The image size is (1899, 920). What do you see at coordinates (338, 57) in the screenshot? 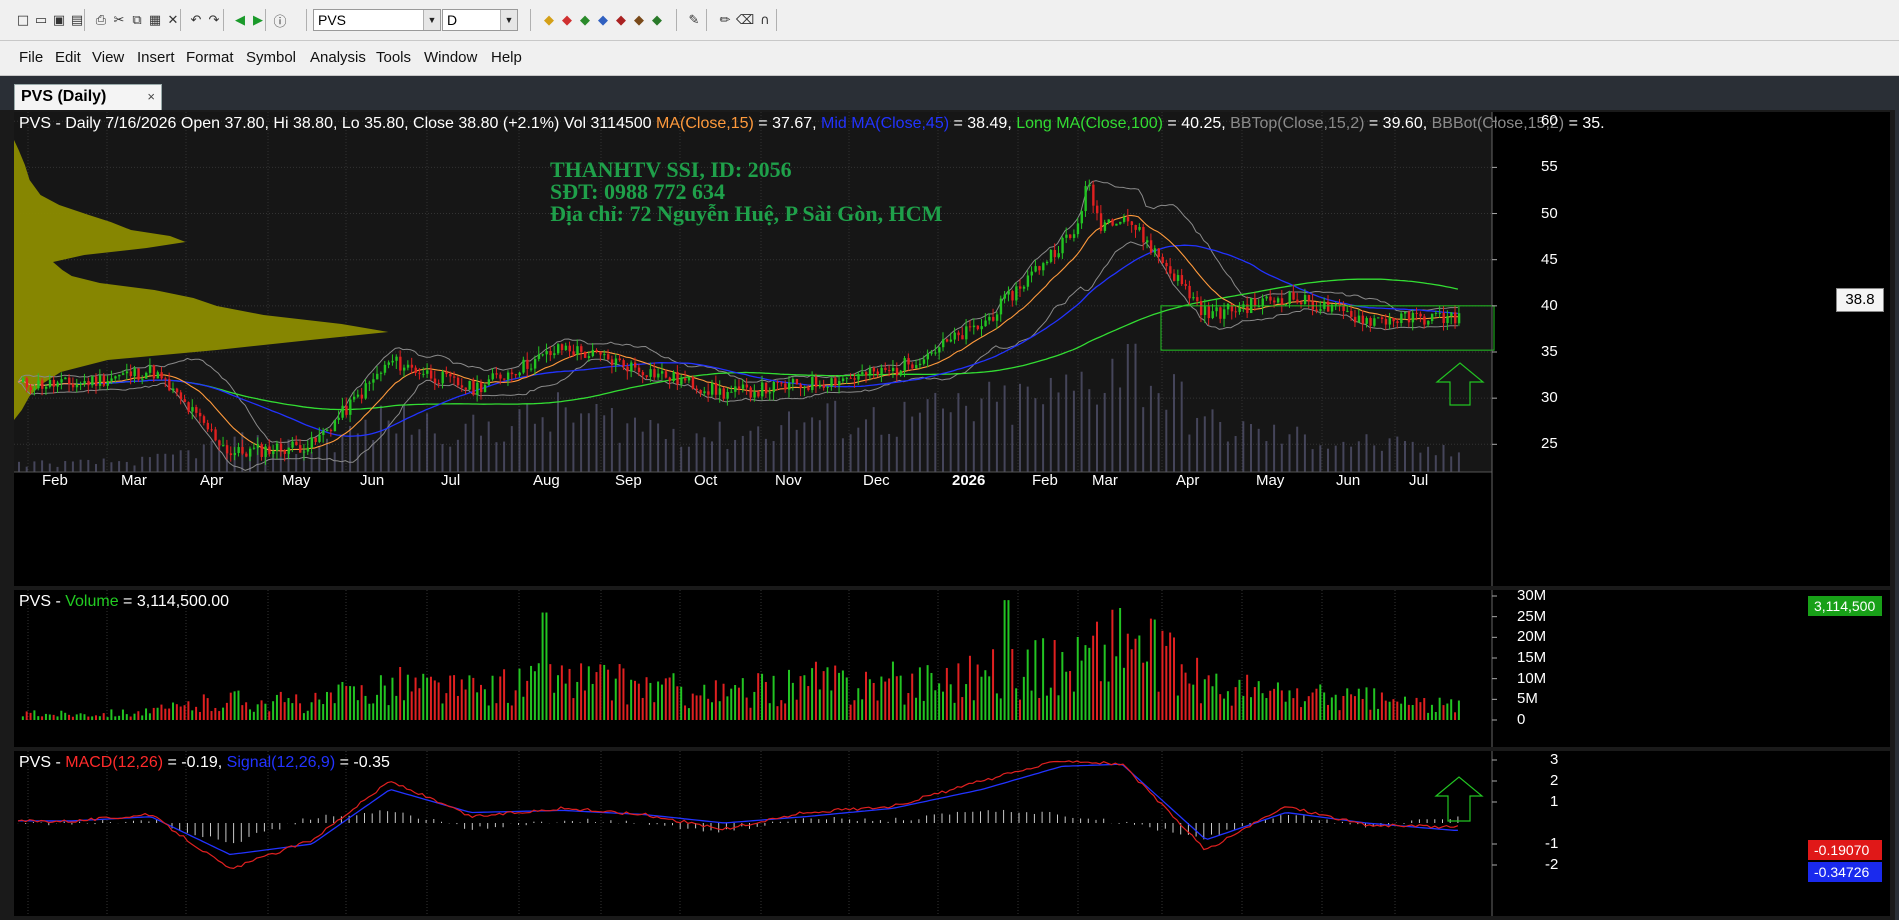
I see `menu-analysis: Analysis` at bounding box center [338, 57].